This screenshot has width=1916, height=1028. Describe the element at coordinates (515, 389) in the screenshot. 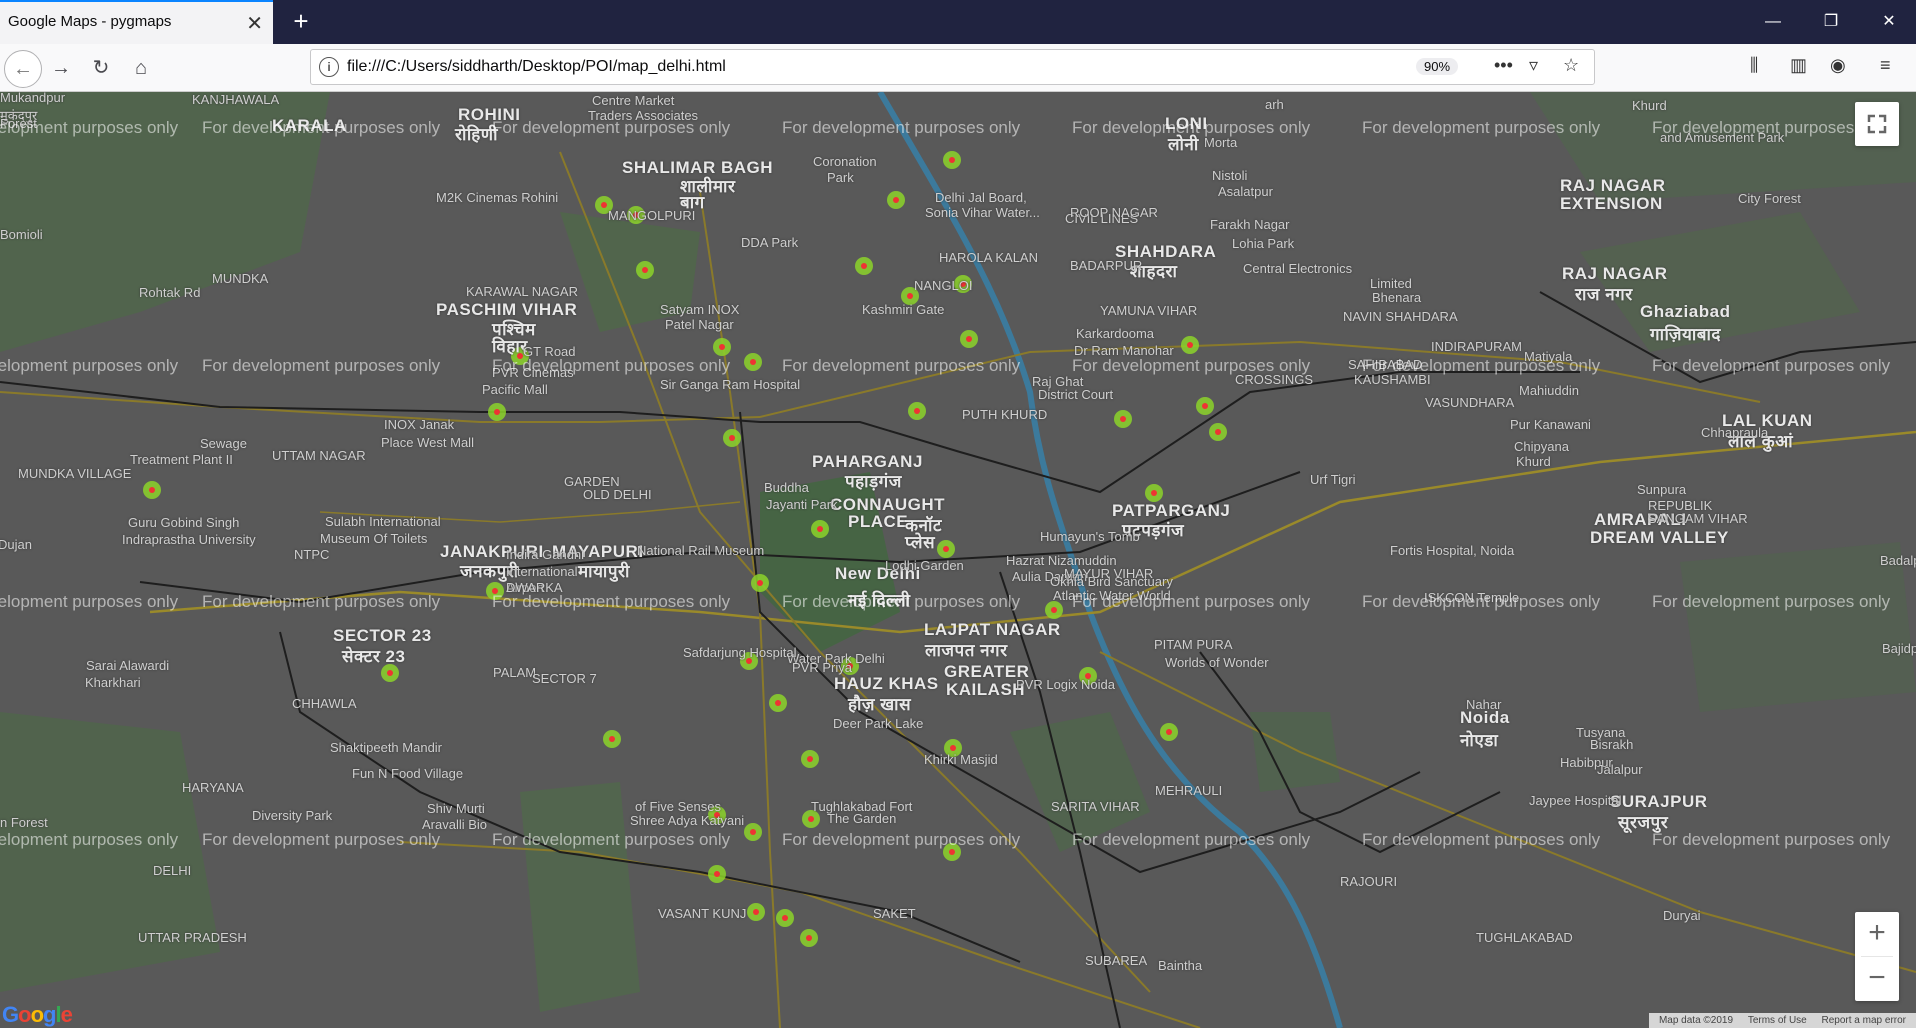

I see `place-label: Pacific Mall` at that location.